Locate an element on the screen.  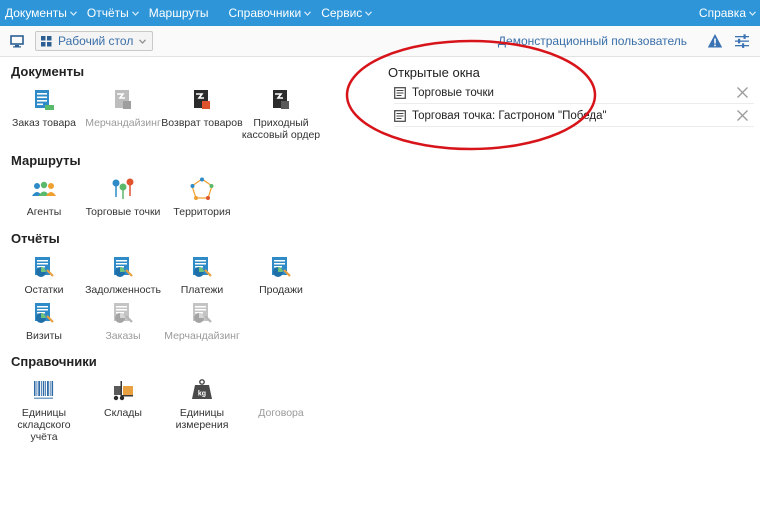
open-window-label: Торговые точки is located at coordinates (453, 92).